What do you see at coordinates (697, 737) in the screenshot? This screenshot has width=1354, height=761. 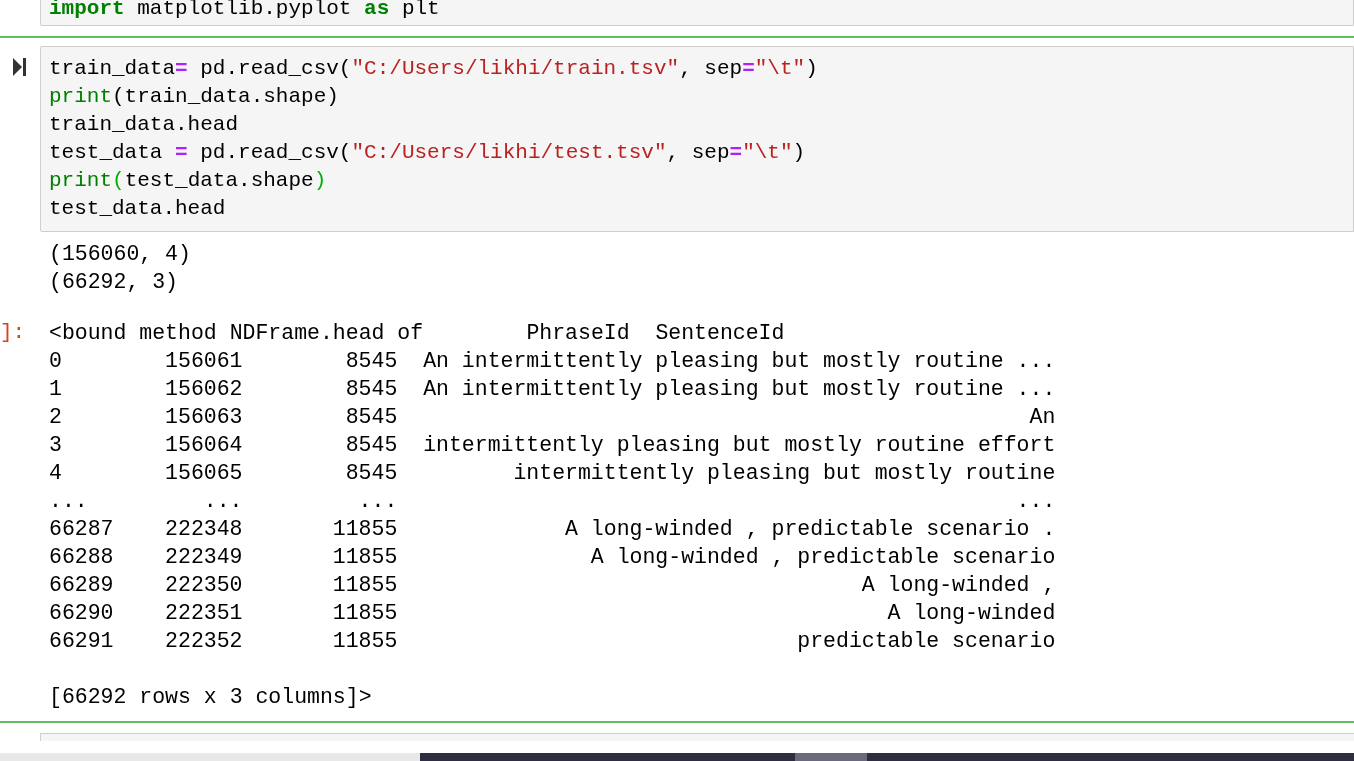 I see `code-editor` at bounding box center [697, 737].